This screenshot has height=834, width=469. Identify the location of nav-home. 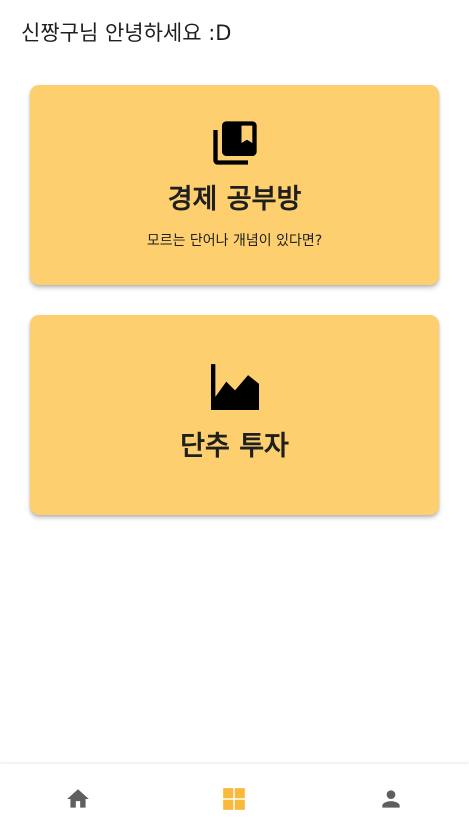
(78, 799).